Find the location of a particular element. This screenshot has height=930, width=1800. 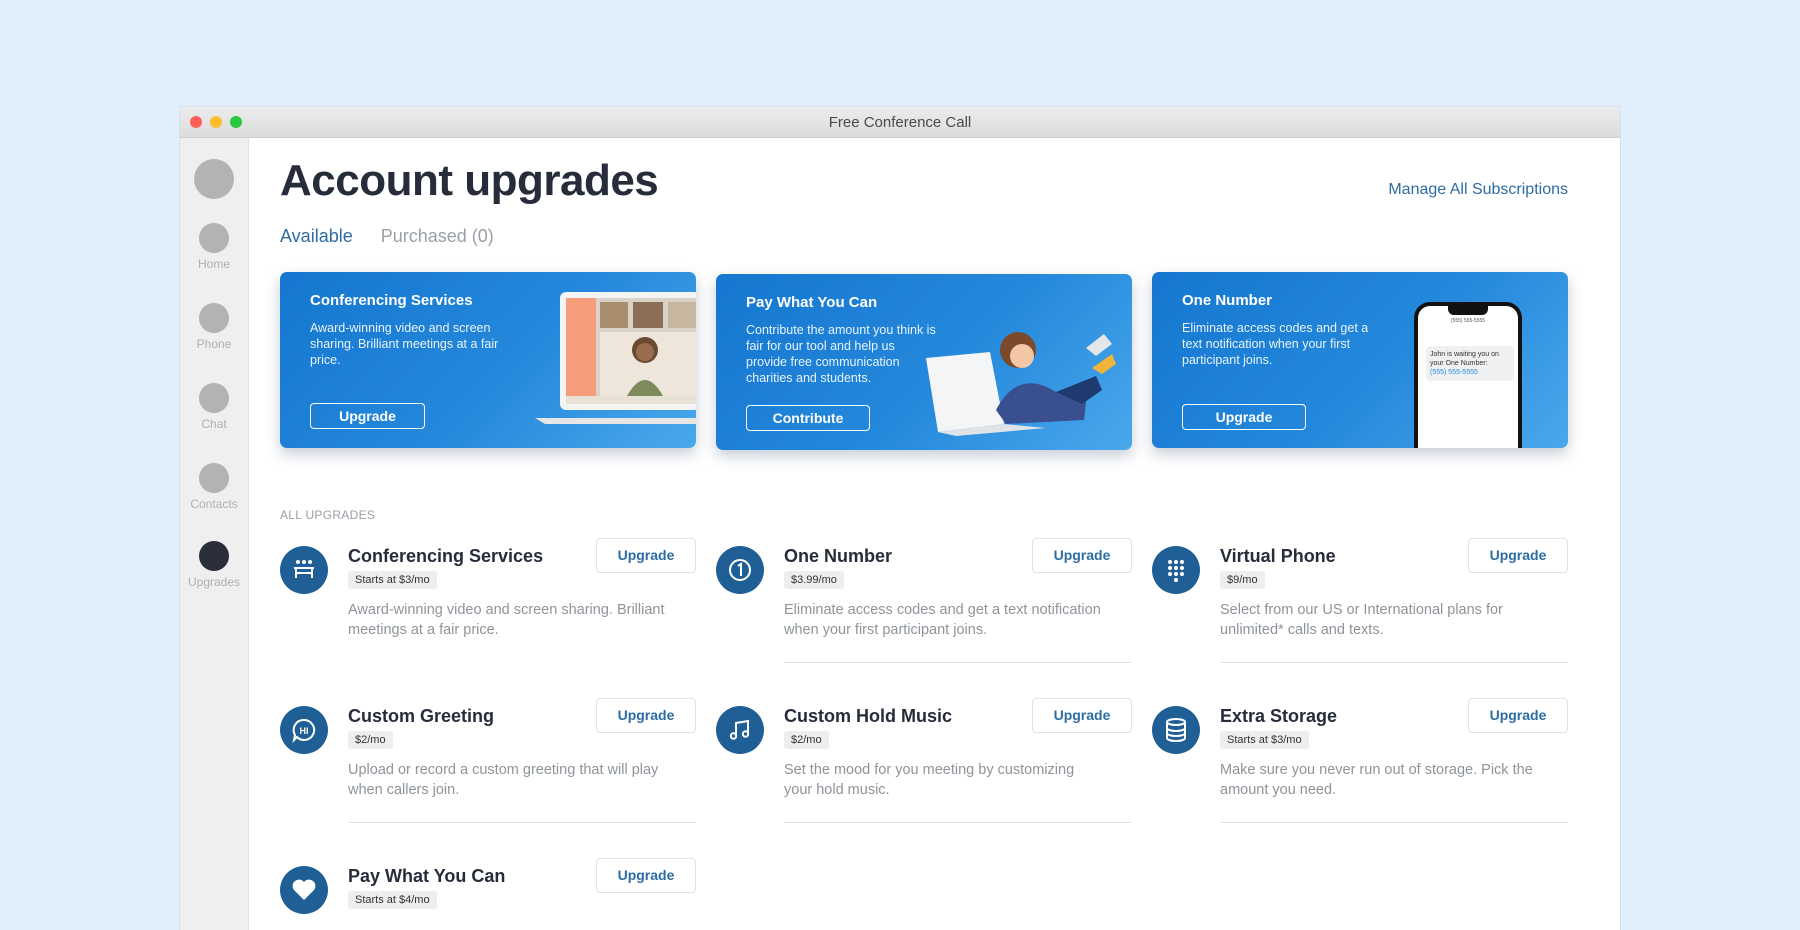

greeting-bubble-icon: HI is located at coordinates (304, 730).